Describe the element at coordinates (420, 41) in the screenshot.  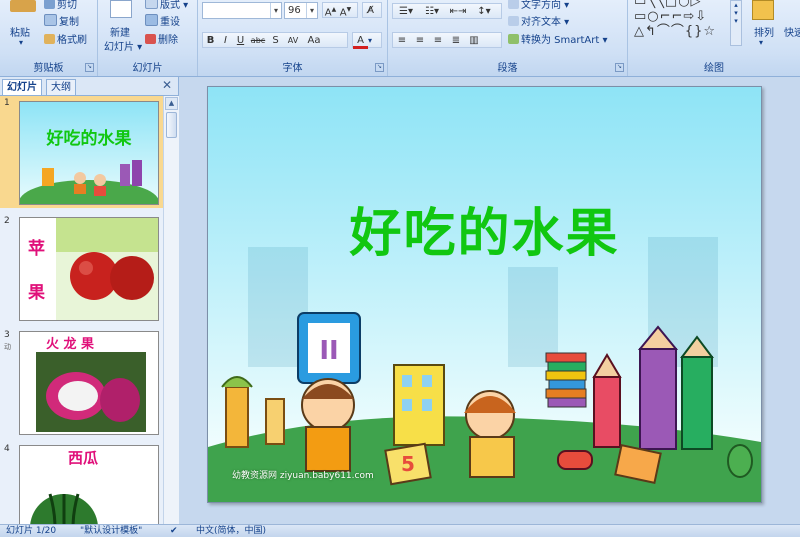
I see `align-center-icon: ≡` at that location.